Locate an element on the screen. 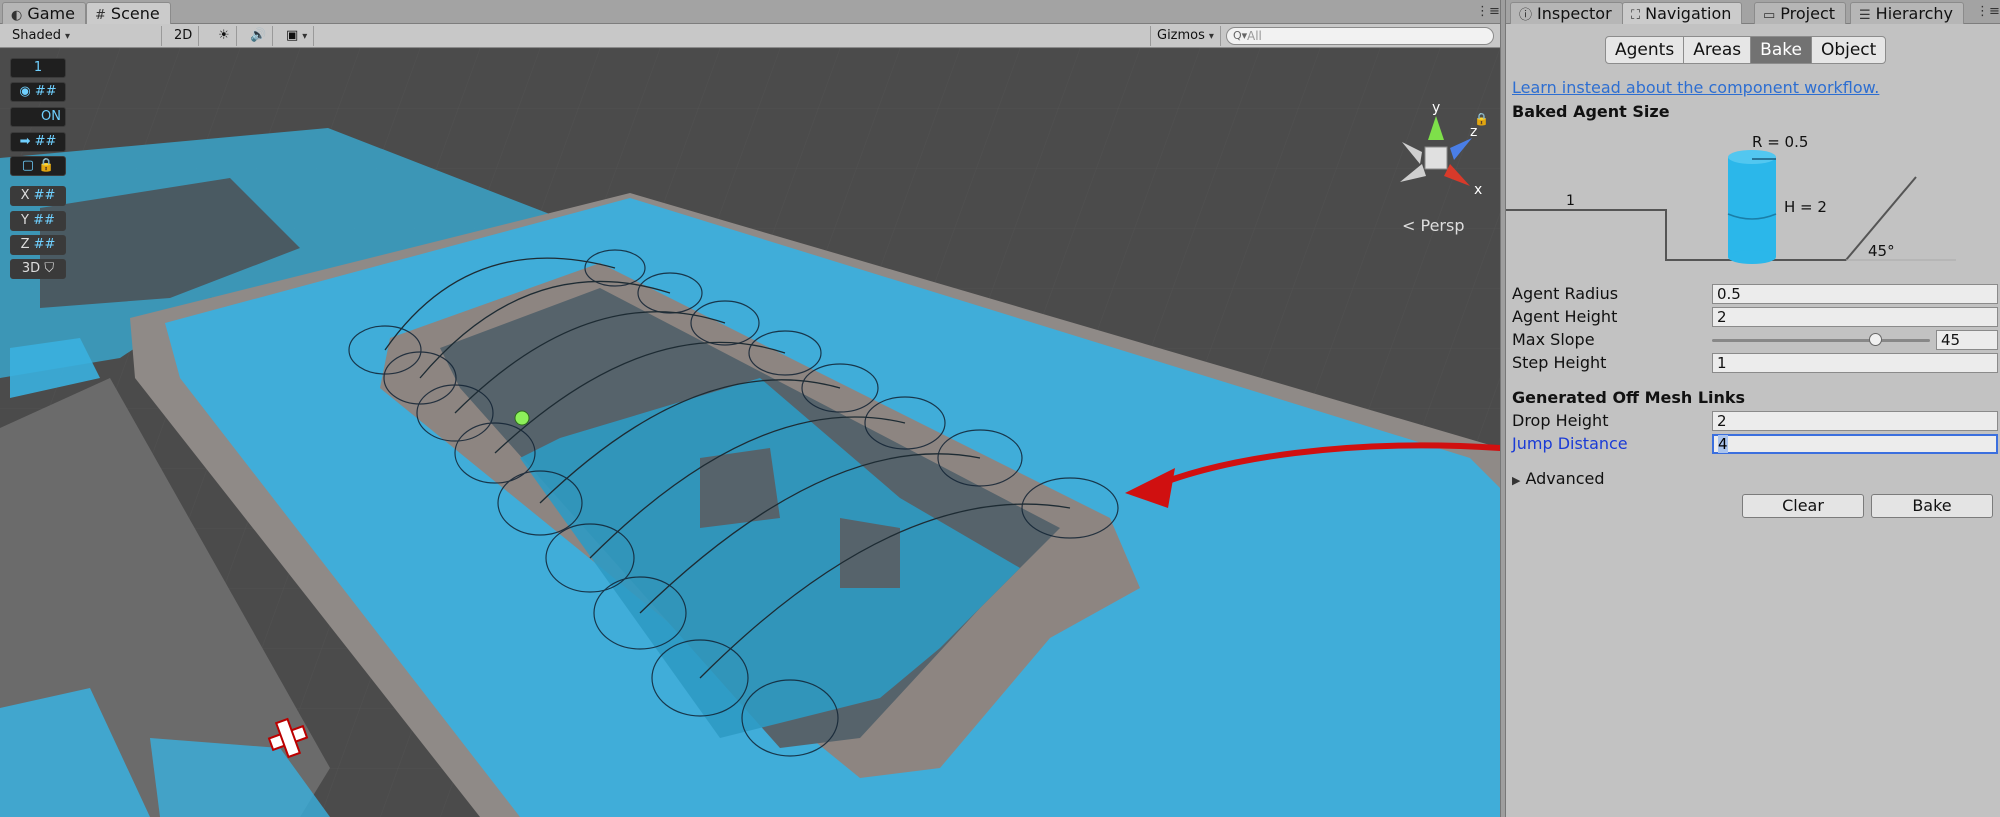  max-slope-slider is located at coordinates (1821, 340).